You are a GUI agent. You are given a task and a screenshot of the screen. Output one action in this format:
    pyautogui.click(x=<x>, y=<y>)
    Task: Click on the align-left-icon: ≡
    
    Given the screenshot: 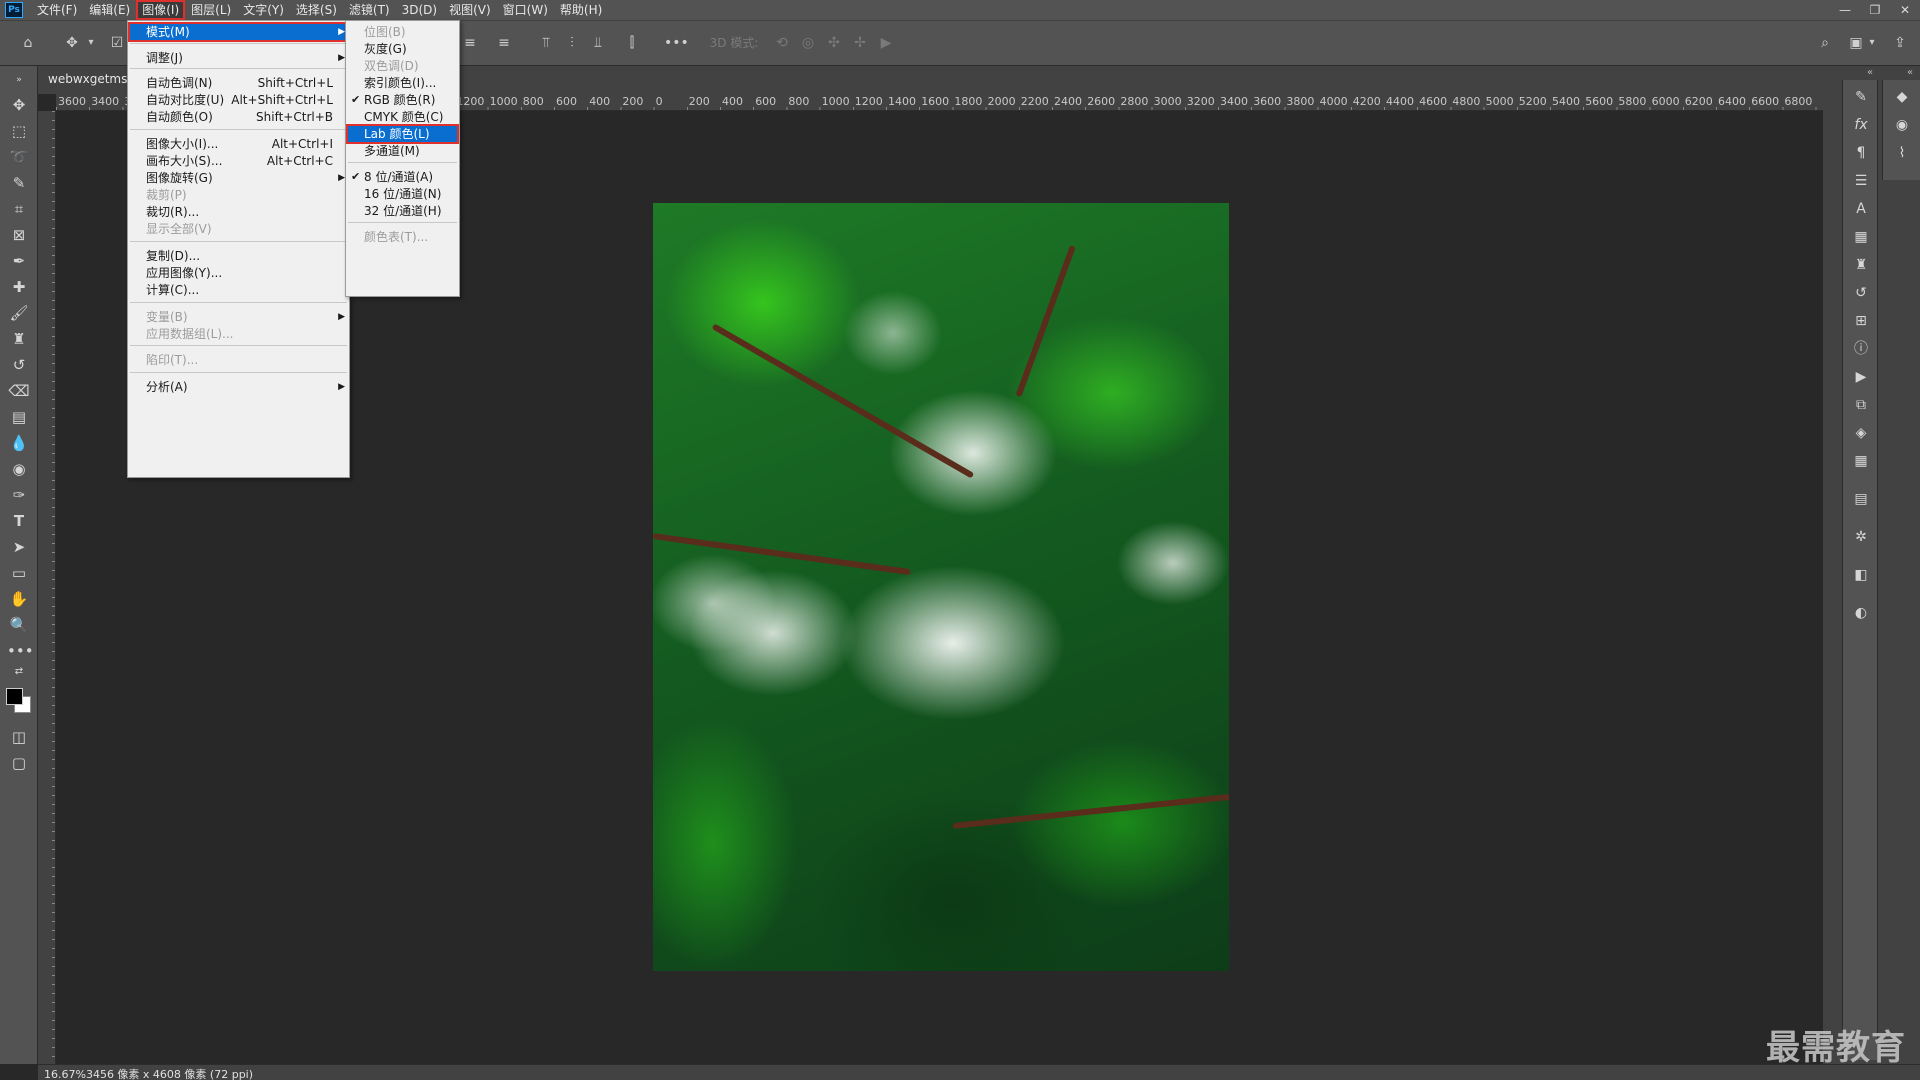 What is the action you would take?
    pyautogui.click(x=470, y=43)
    